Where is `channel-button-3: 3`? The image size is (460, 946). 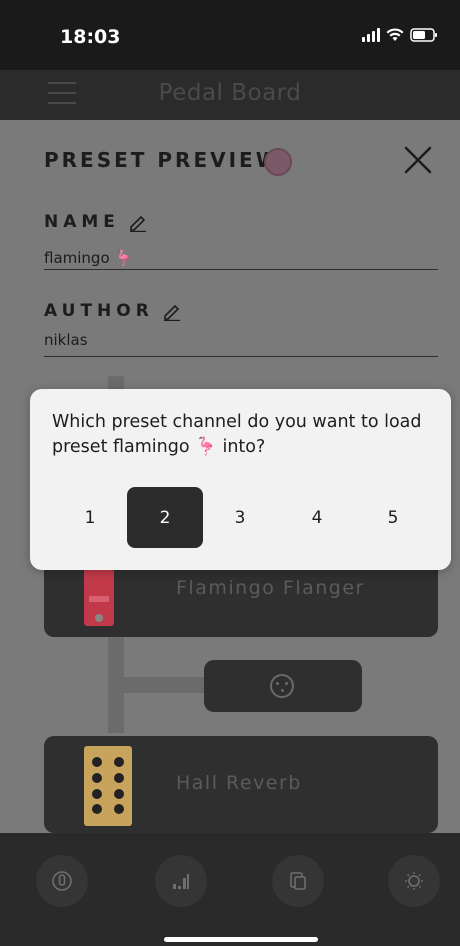 channel-button-3: 3 is located at coordinates (240, 517).